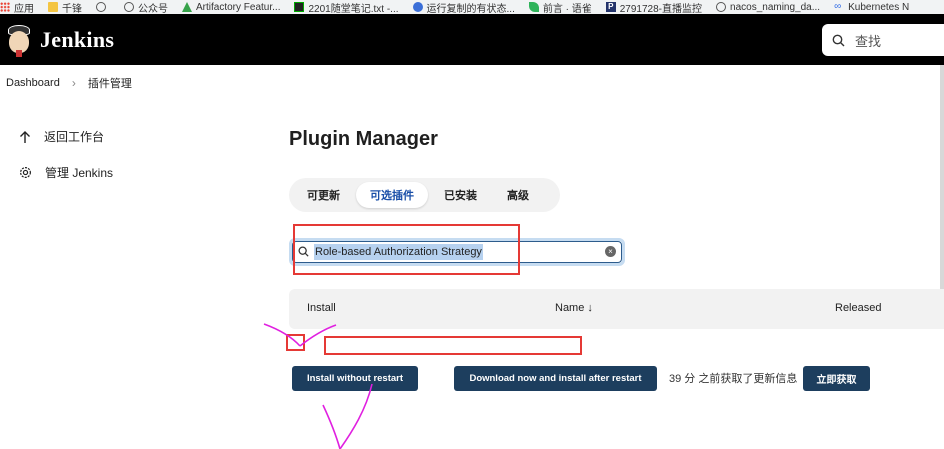  Describe the element at coordinates (460, 195) in the screenshot. I see `tab-installed: 已安装` at that location.